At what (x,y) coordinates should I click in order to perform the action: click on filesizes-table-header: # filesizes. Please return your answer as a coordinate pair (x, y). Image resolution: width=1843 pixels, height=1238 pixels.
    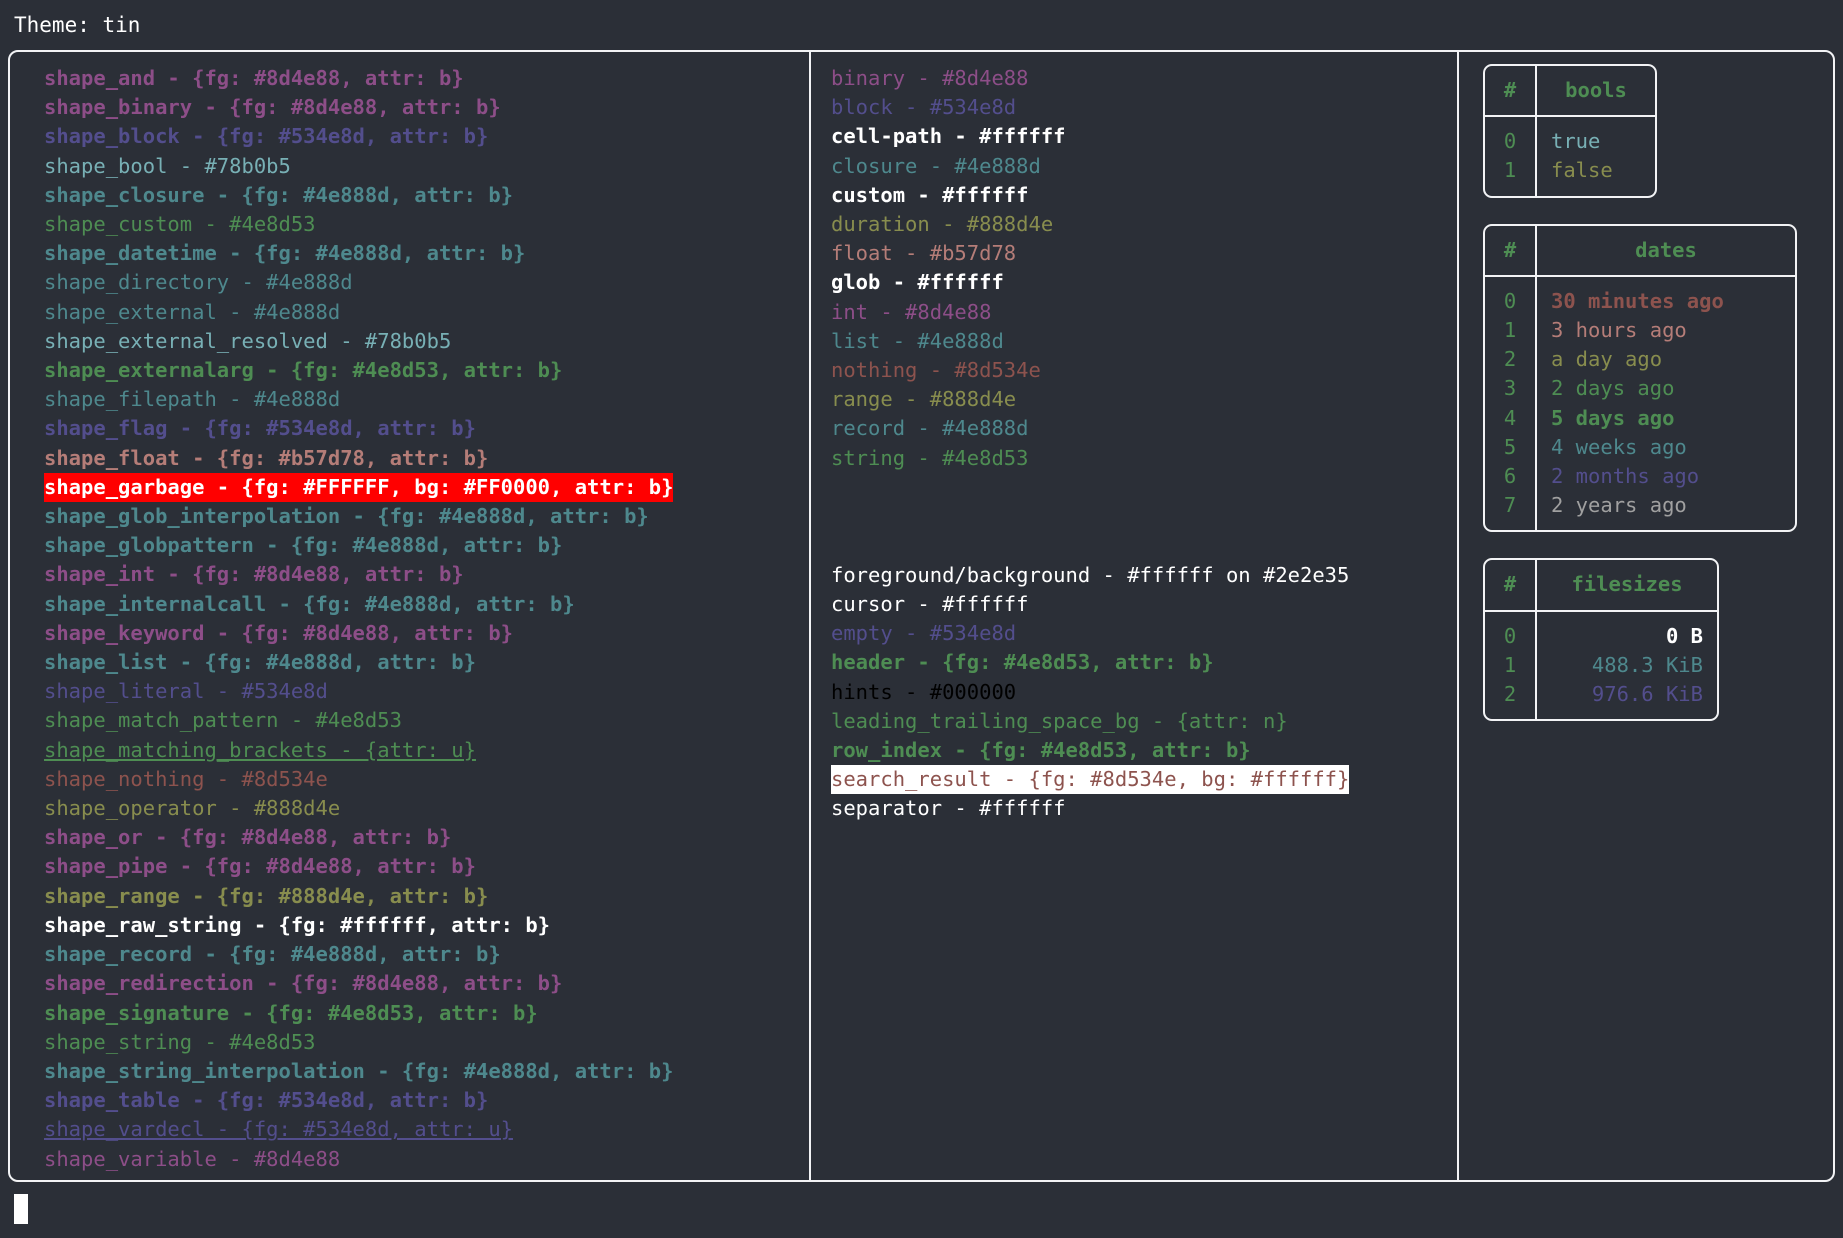
    Looking at the image, I should click on (1601, 586).